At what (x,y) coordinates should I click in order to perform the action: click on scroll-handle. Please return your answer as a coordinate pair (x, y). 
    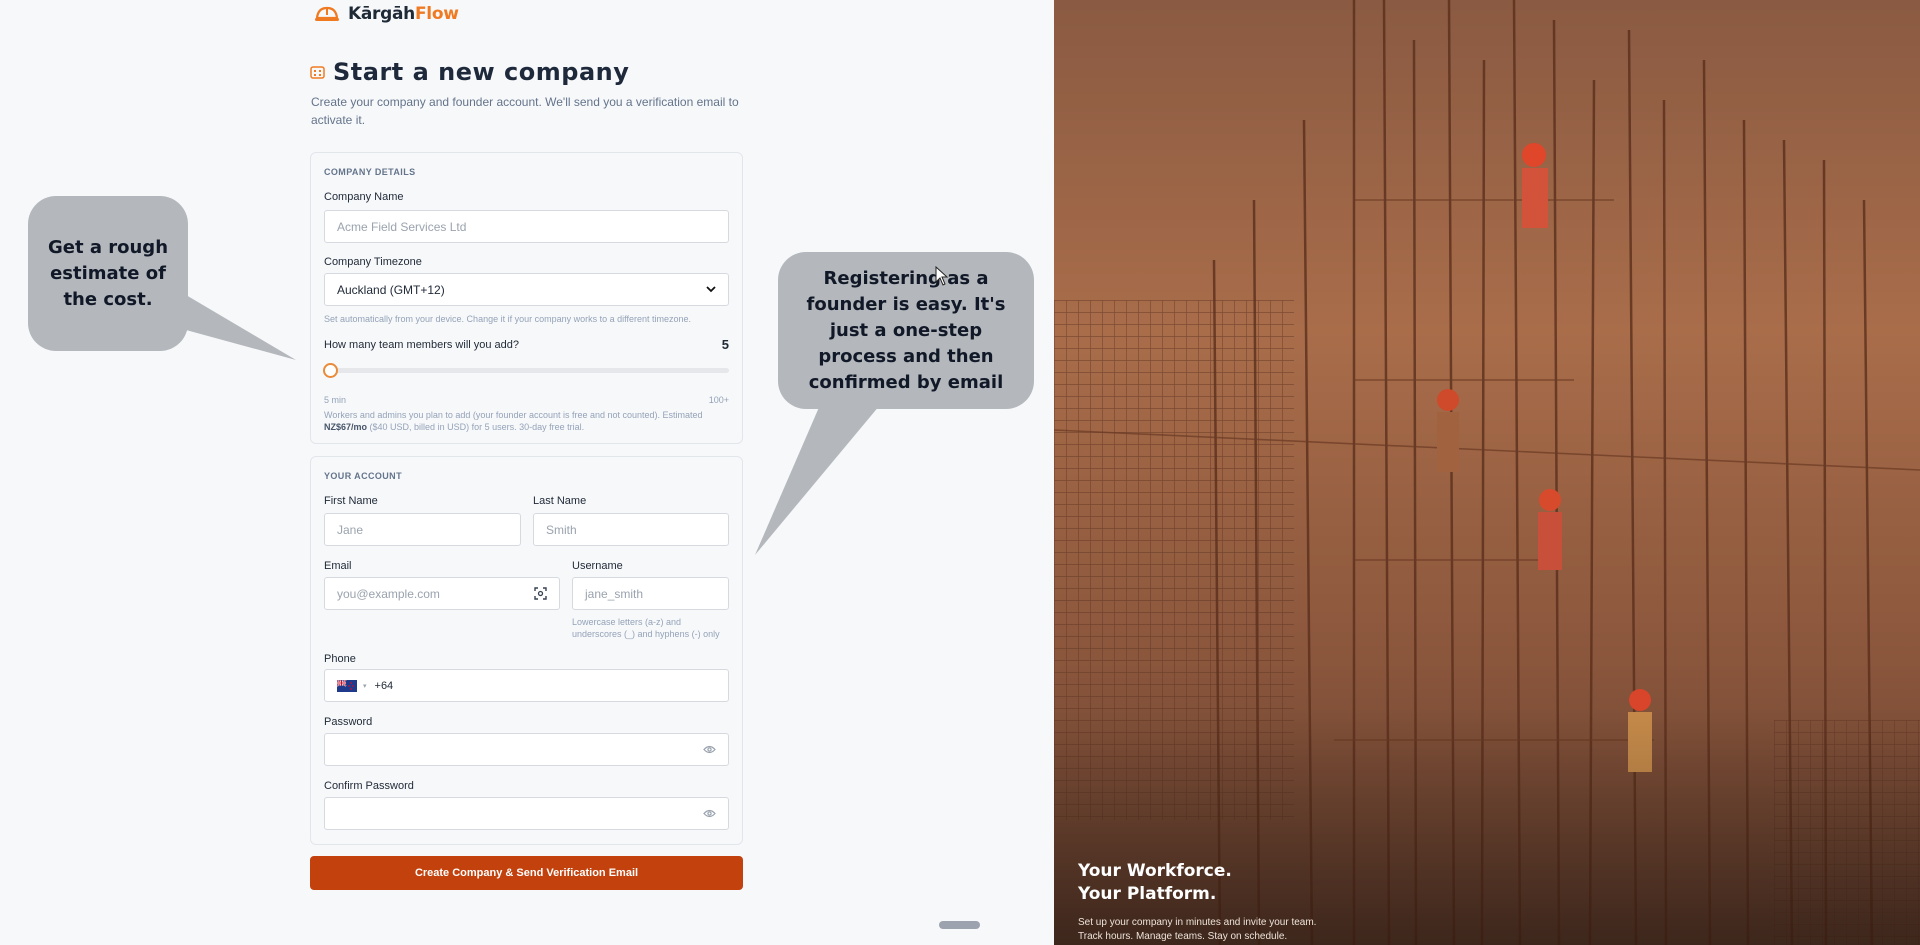
    Looking at the image, I should click on (959, 925).